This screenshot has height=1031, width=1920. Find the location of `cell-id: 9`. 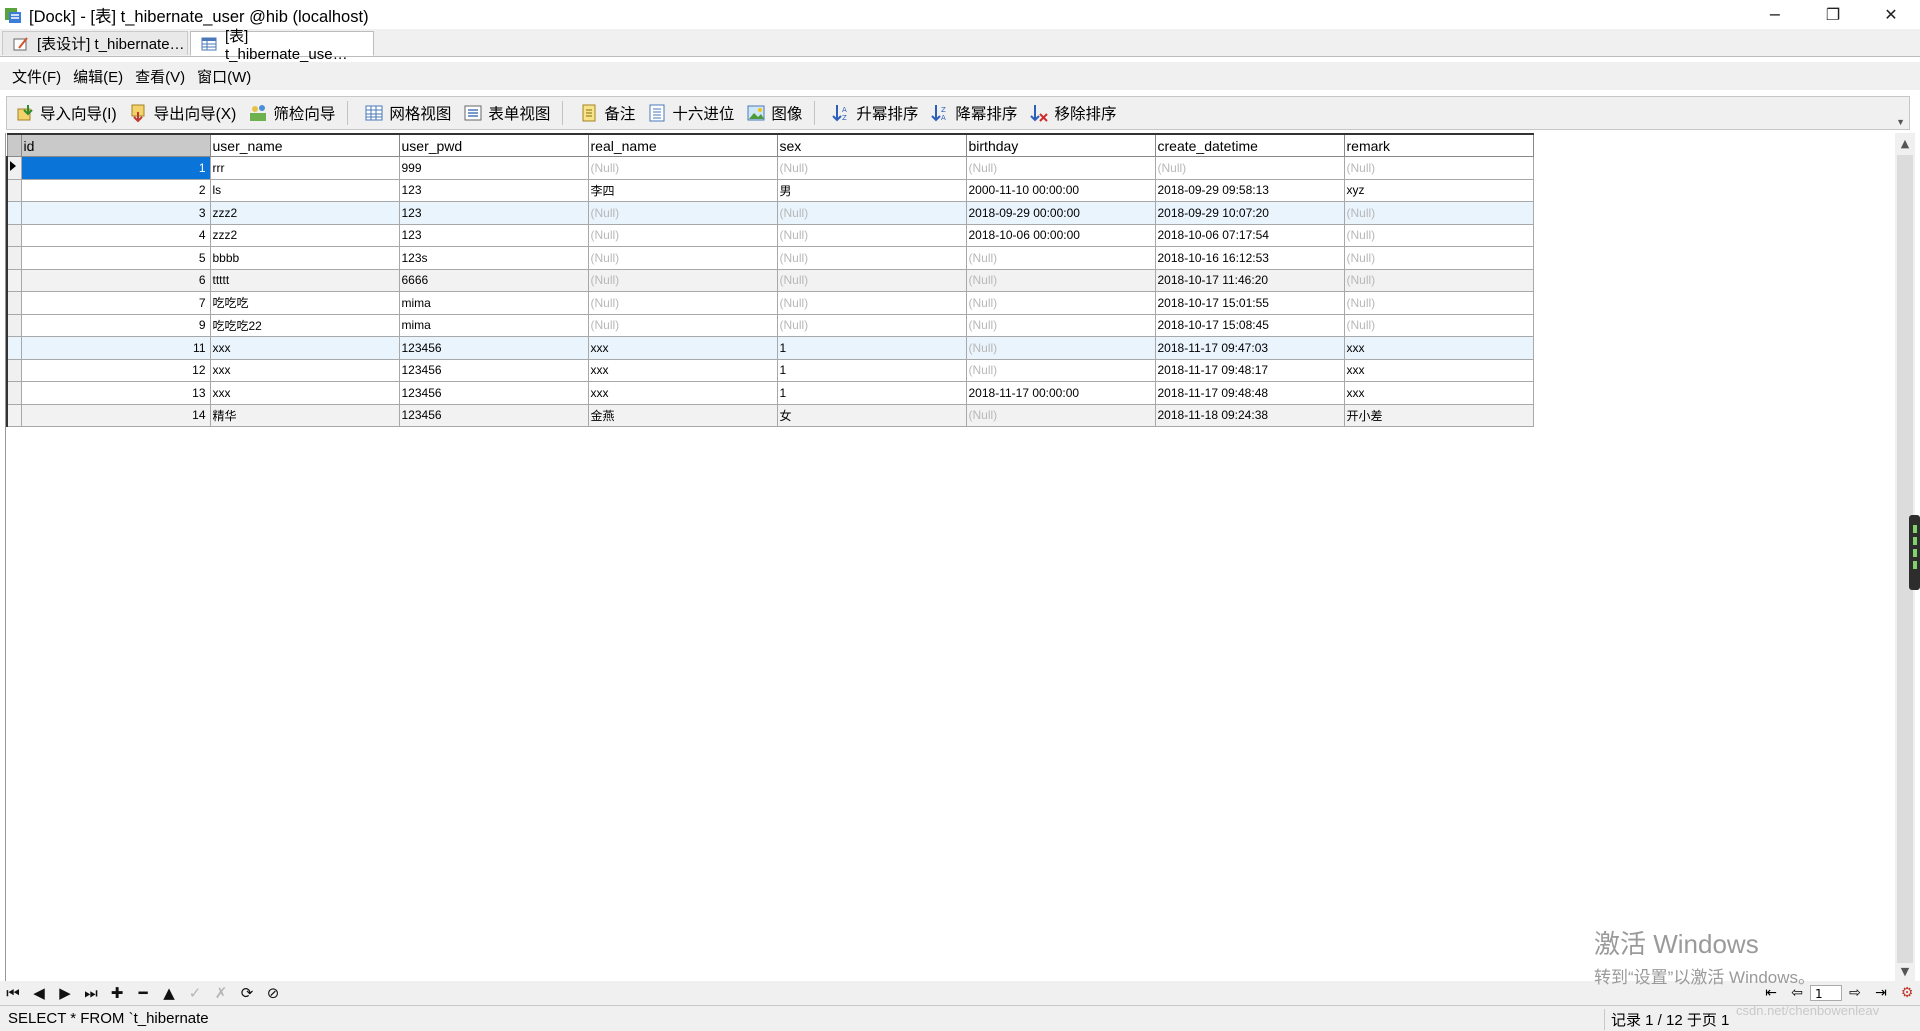

cell-id: 9 is located at coordinates (115, 325).